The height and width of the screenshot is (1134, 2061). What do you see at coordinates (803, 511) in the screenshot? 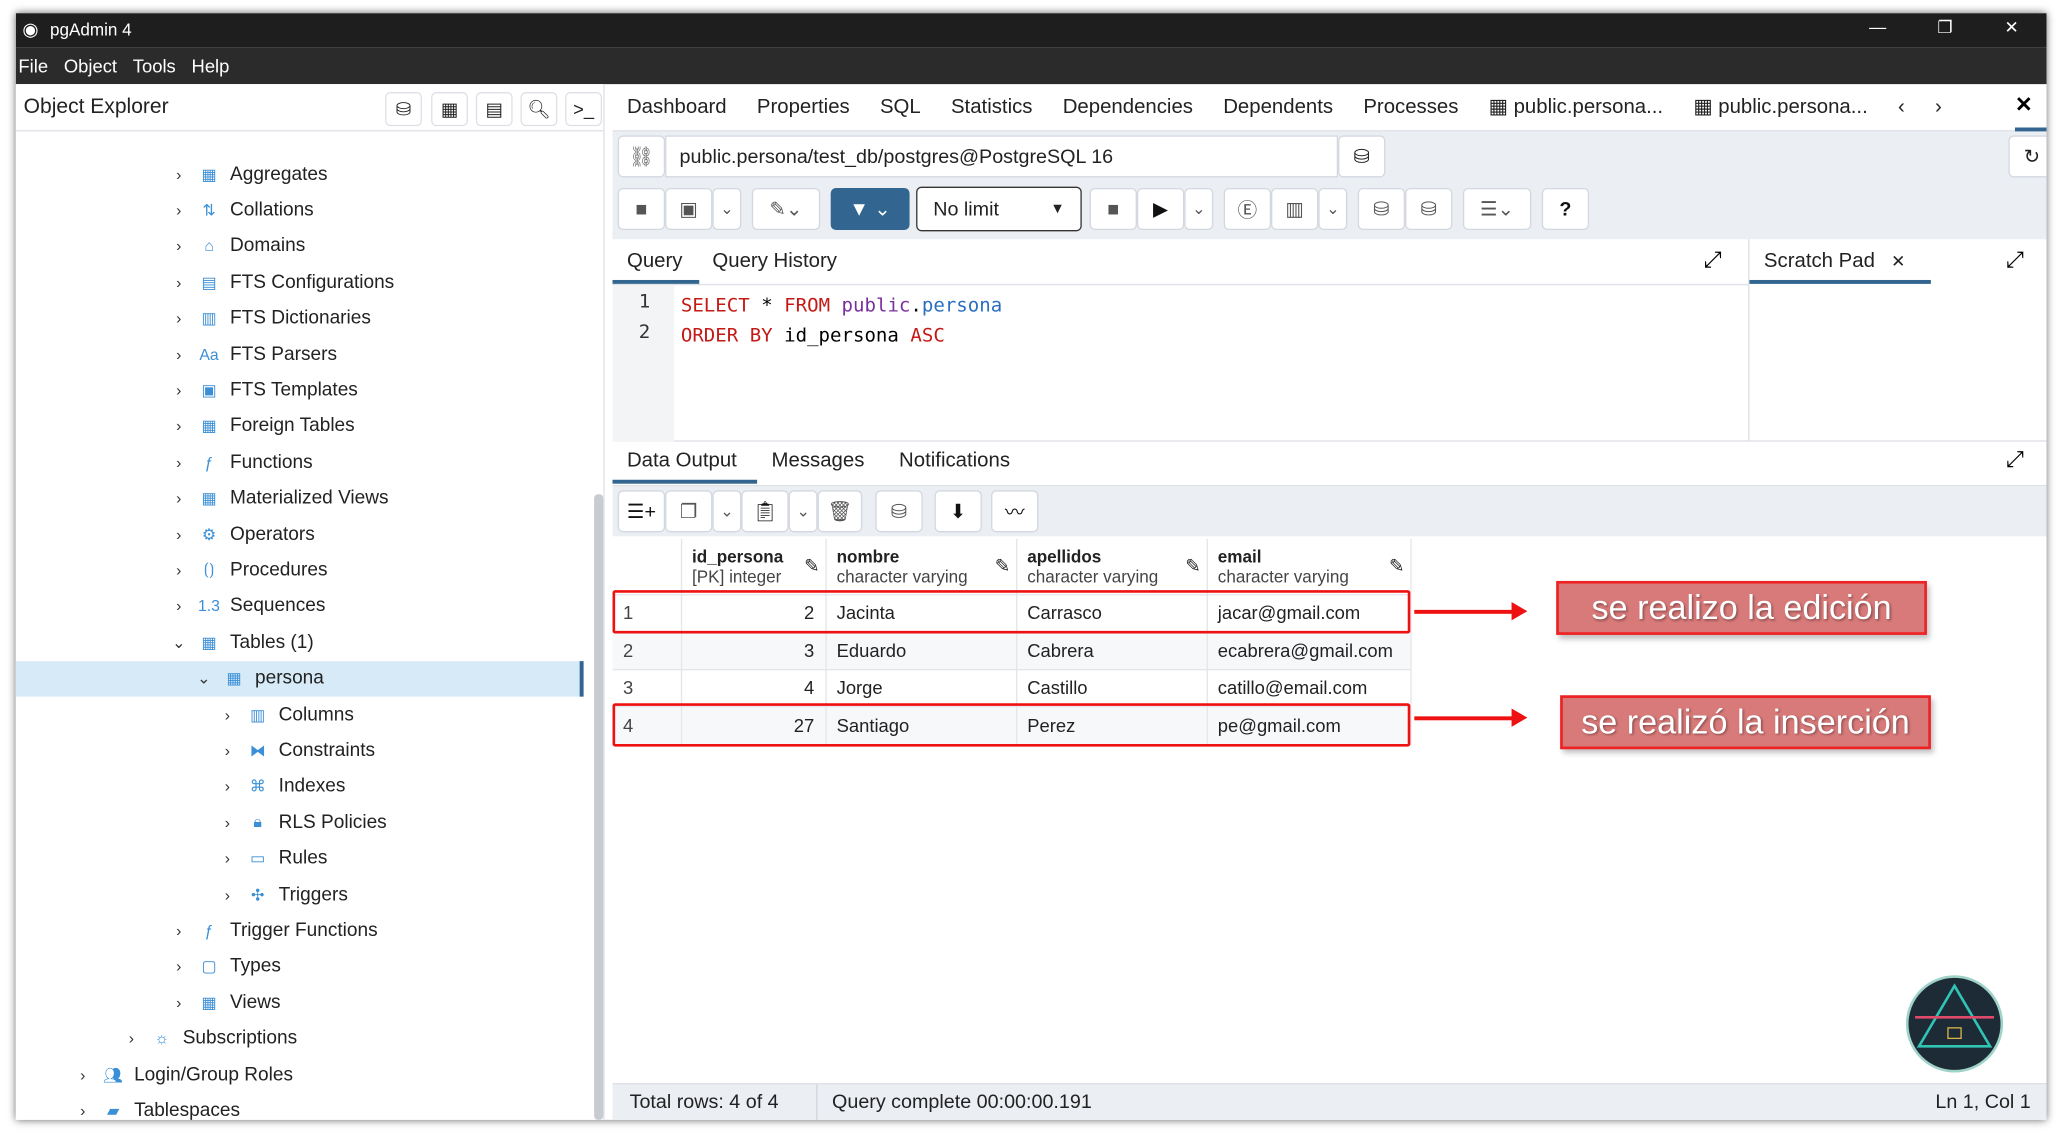
I see `paste-dropdown-icon: ⌄` at bounding box center [803, 511].